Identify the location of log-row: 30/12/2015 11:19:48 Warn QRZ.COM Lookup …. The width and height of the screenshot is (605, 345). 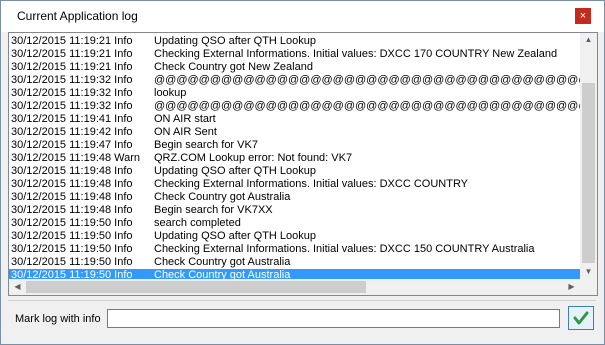
(294, 158).